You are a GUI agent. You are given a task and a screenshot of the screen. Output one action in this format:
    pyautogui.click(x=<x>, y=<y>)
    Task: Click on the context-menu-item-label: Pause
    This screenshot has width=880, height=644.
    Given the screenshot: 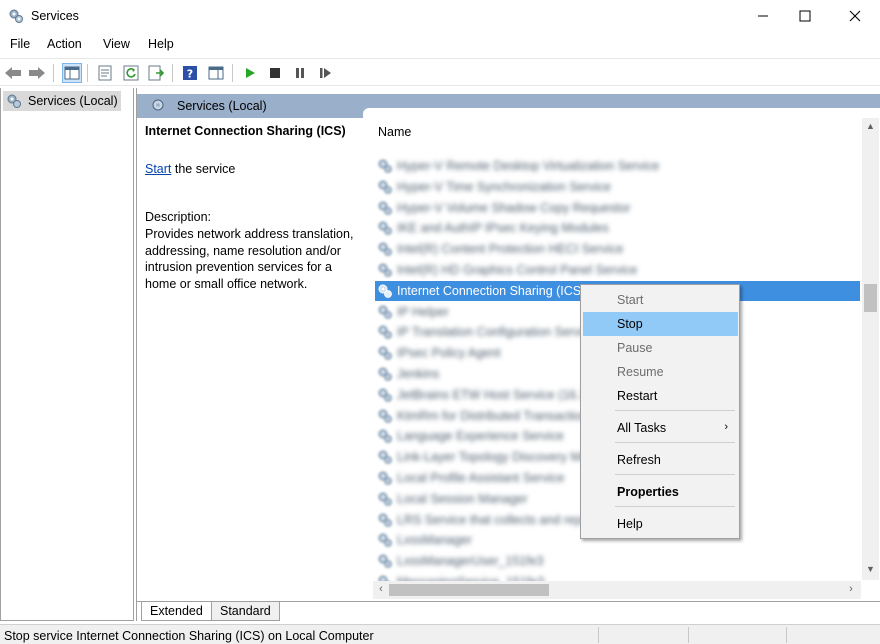 What is the action you would take?
    pyautogui.click(x=635, y=348)
    